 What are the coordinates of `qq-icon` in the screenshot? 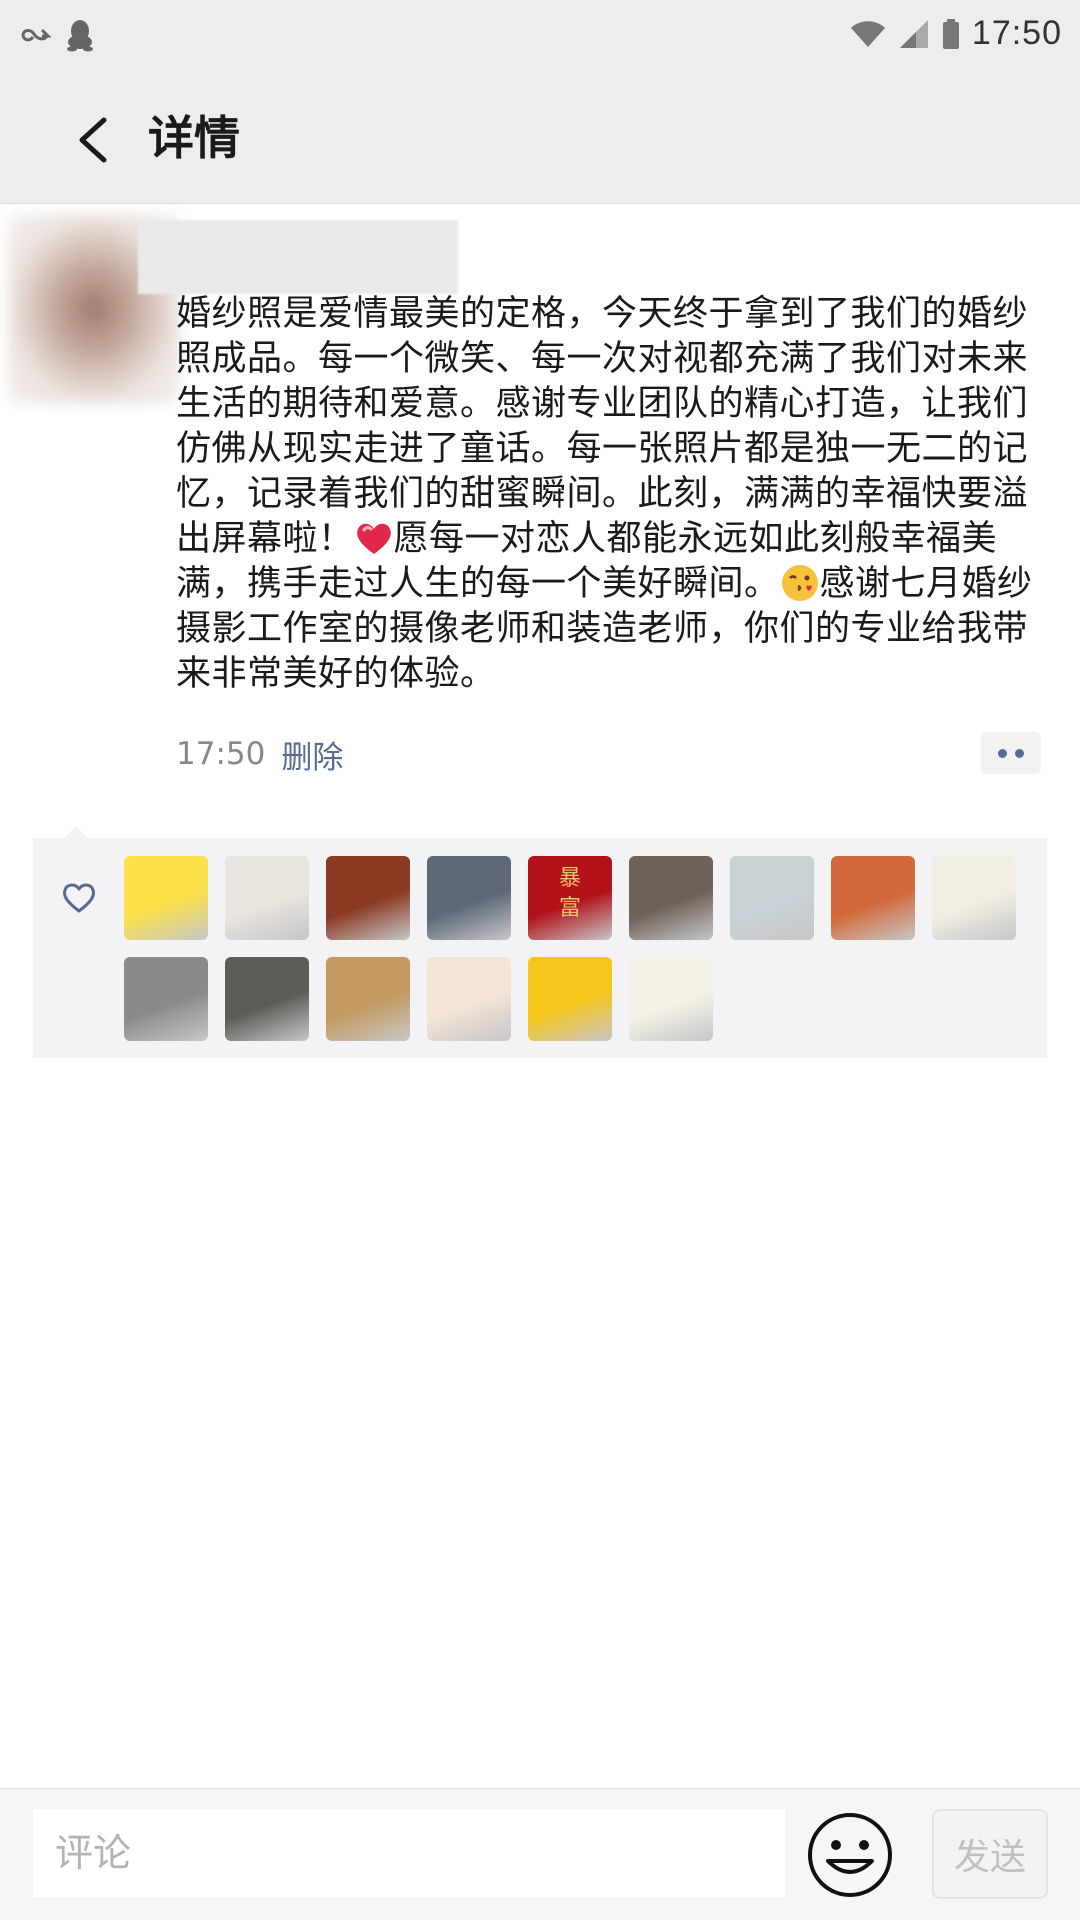 It's located at (80, 36).